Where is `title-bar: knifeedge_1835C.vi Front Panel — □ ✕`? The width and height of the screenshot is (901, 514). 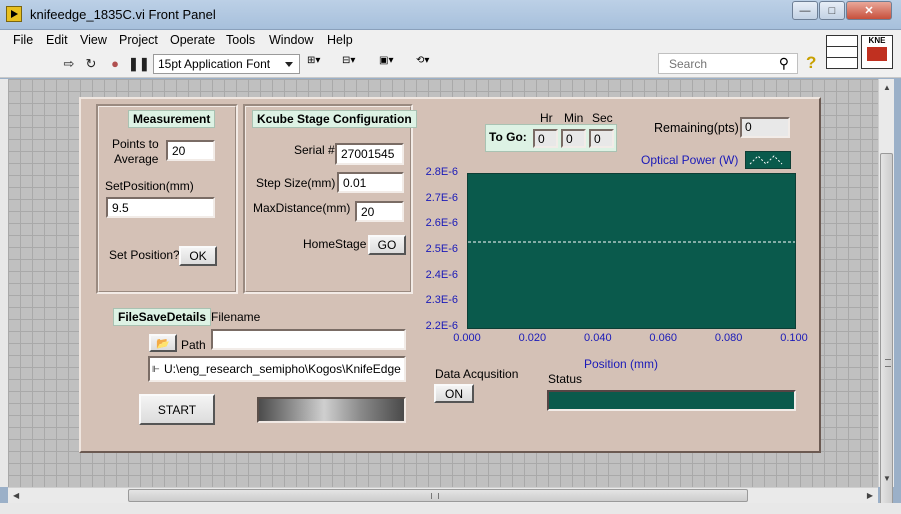 title-bar: knifeedge_1835C.vi Front Panel — □ ✕ is located at coordinates (450, 15).